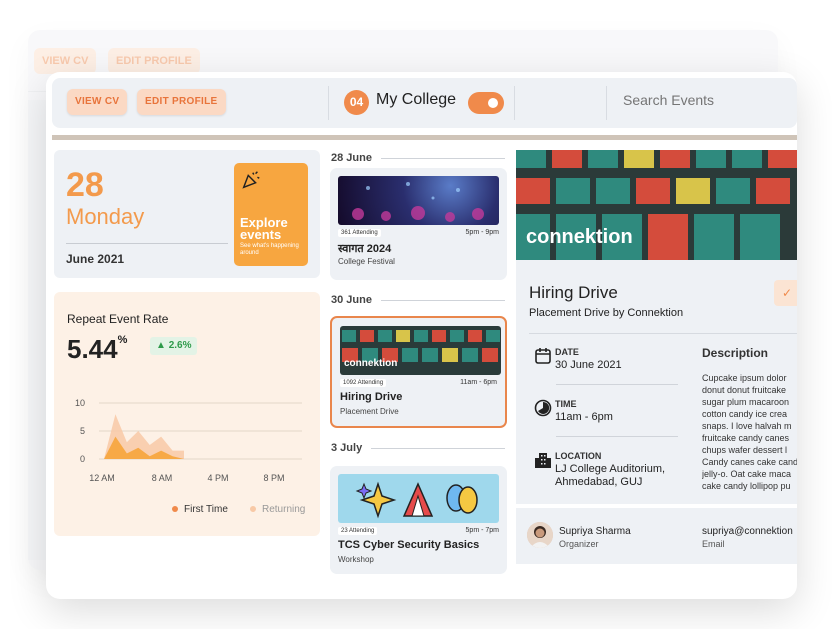 Image resolution: width=832 pixels, height=629 pixels. I want to click on rate-change: 2.6%, so click(180, 345).